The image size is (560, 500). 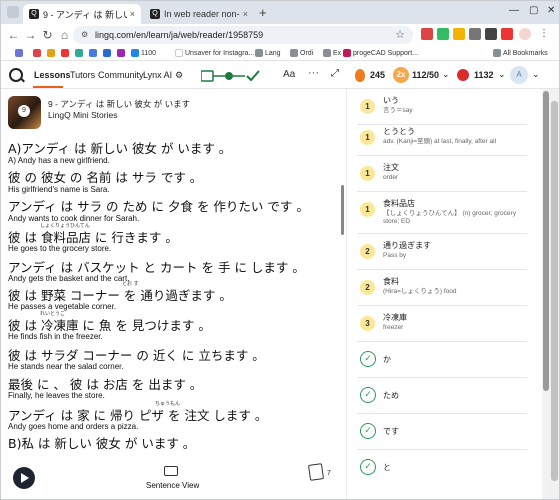 I want to click on bookmark-star-icon: ☆, so click(x=400, y=34).